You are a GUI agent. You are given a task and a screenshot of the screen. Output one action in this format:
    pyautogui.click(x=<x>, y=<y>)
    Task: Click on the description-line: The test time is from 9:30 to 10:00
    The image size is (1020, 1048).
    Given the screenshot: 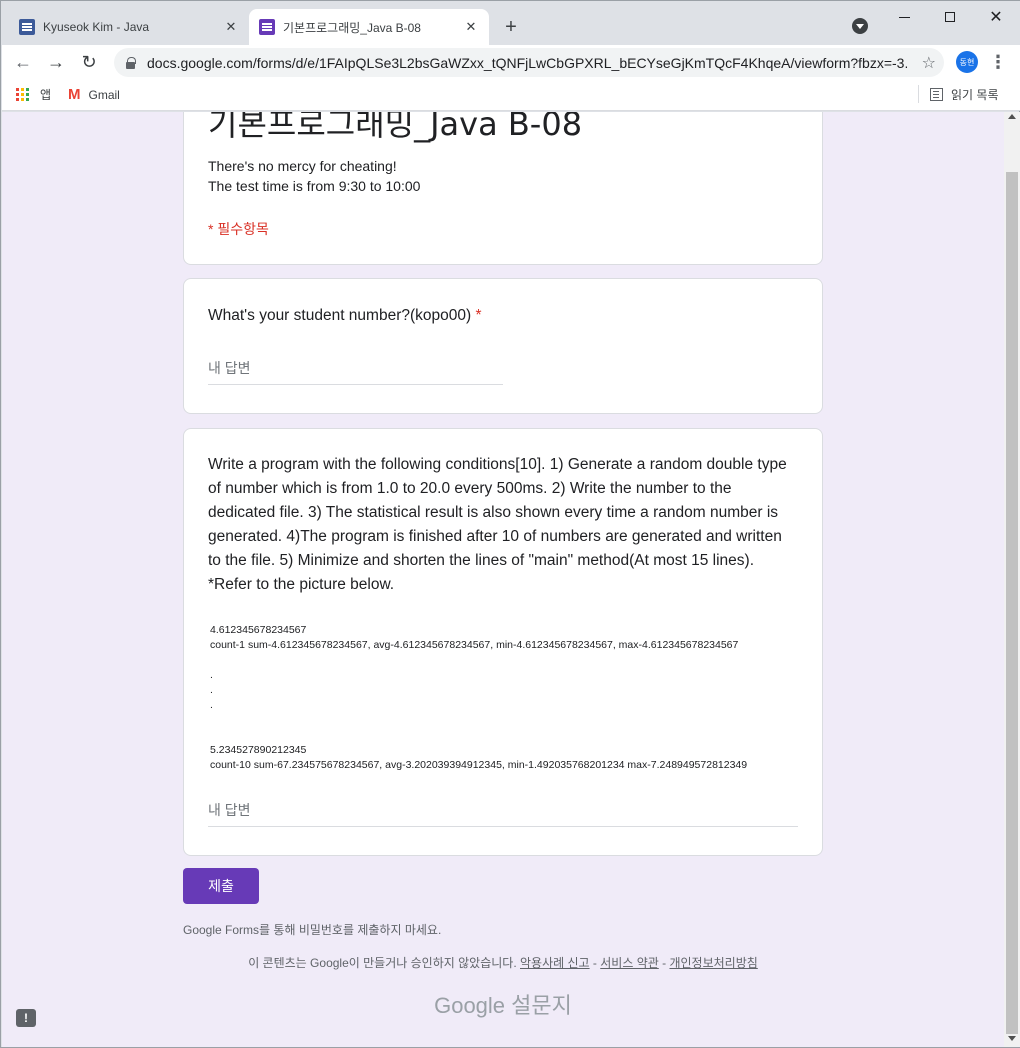 What is the action you would take?
    pyautogui.click(x=314, y=186)
    